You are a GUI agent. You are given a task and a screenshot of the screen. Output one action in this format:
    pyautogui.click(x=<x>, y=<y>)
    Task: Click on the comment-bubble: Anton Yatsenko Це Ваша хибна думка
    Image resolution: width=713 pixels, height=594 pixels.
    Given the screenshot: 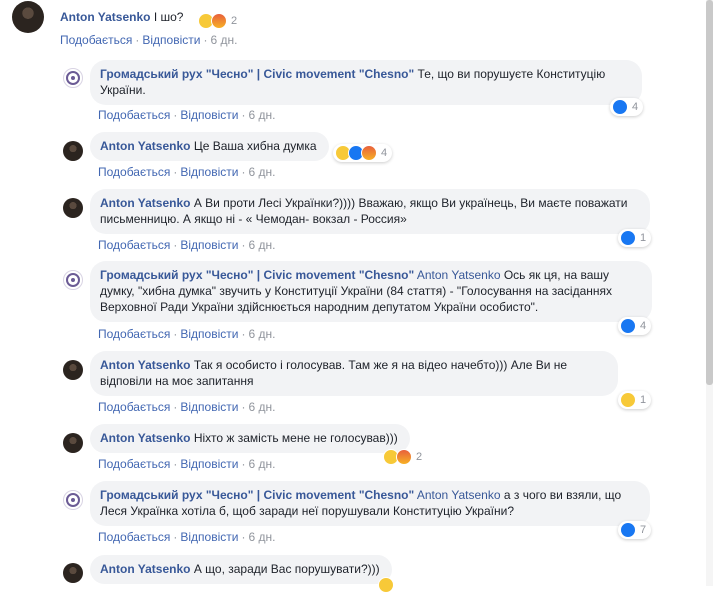 What is the action you would take?
    pyautogui.click(x=209, y=146)
    